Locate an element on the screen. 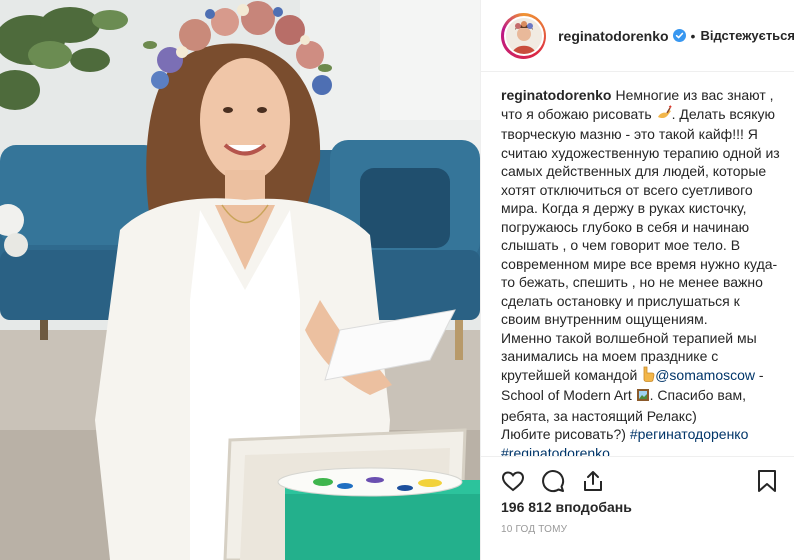 Image resolution: width=794 pixels, height=560 pixels. verified-badge-icon is located at coordinates (679, 35).